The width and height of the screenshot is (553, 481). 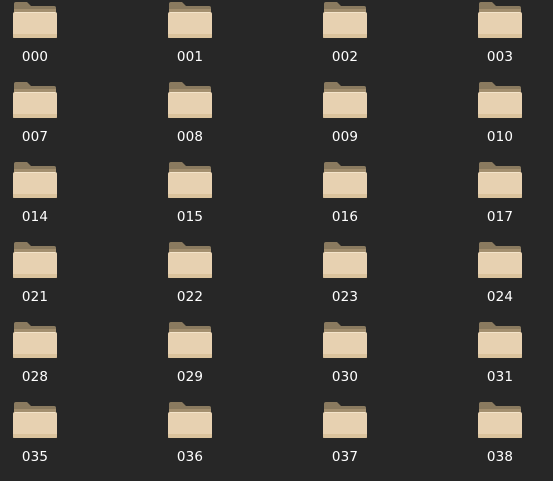 I want to click on folder-item: 014, so click(x=42, y=201).